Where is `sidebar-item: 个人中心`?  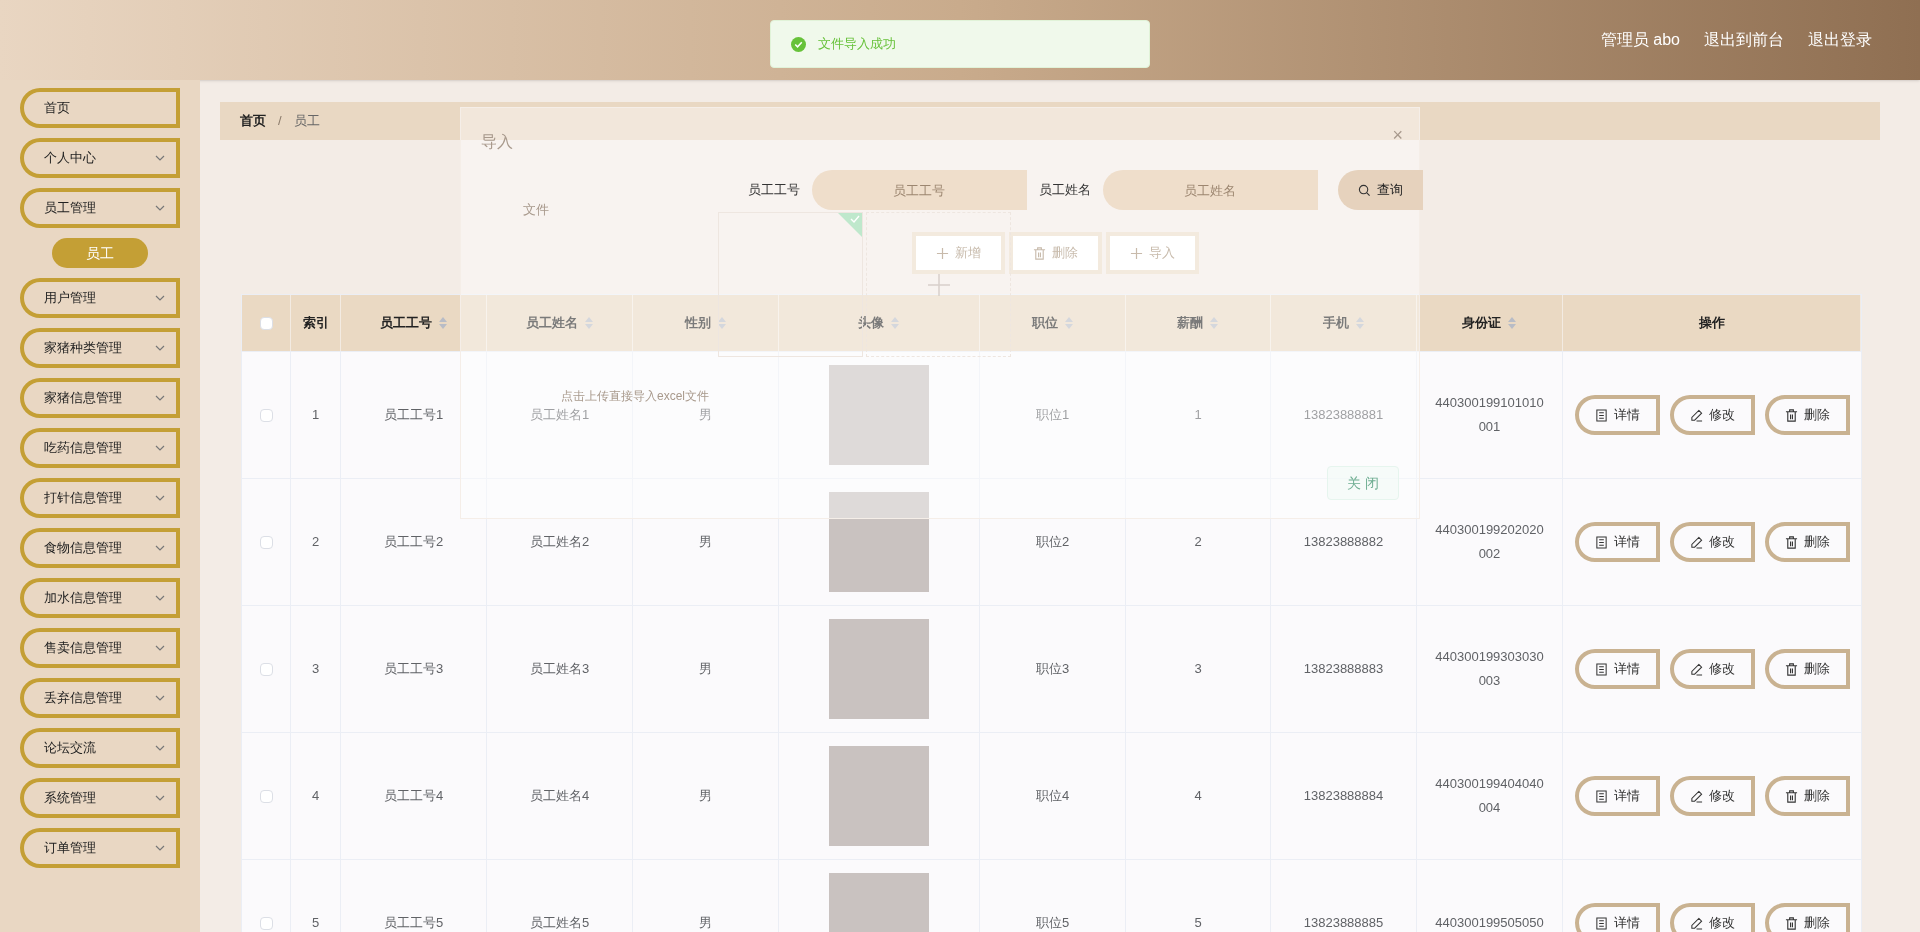
sidebar-item: 个人中心 is located at coordinates (100, 158).